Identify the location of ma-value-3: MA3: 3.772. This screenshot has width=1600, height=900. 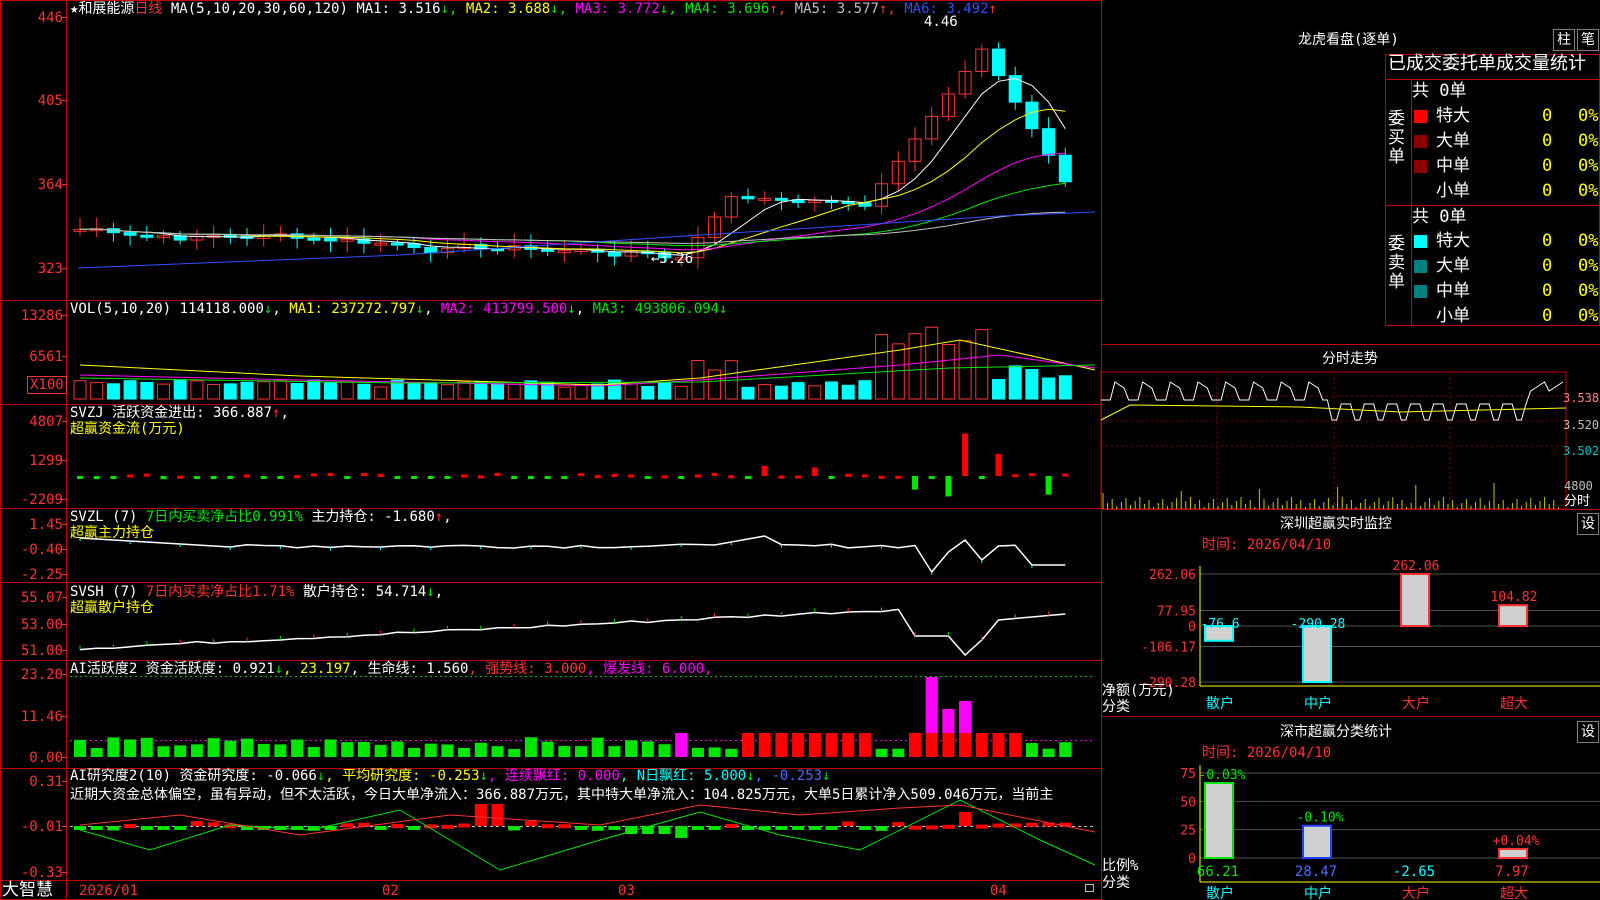
(613, 9).